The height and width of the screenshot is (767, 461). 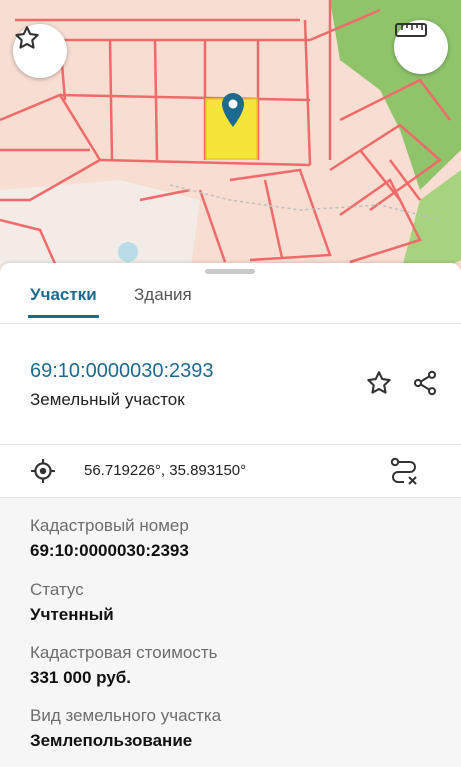 What do you see at coordinates (230, 271) in the screenshot?
I see `sheet-drag-handle` at bounding box center [230, 271].